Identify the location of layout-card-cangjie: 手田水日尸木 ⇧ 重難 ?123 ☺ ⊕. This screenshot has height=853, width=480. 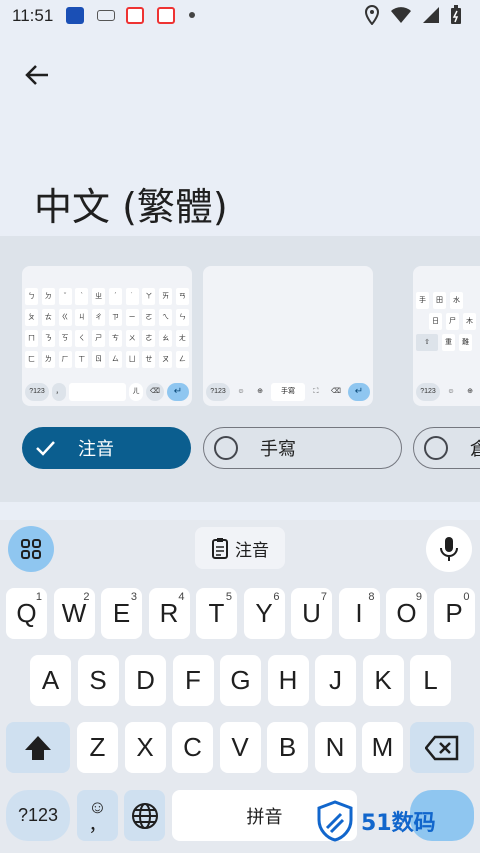
(446, 336).